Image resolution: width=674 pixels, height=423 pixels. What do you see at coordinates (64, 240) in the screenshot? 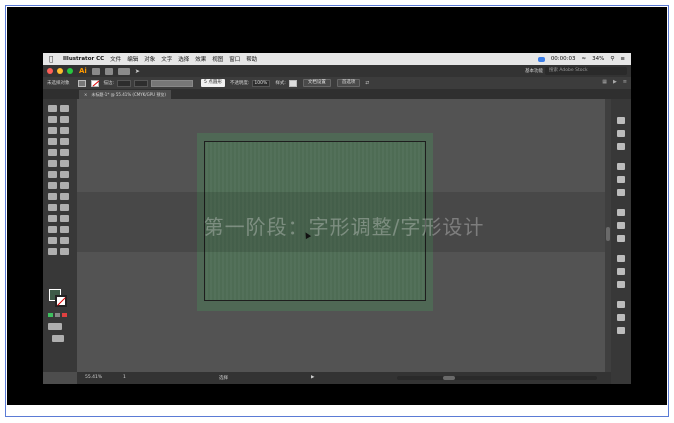
I see `slice-tool-icon` at bounding box center [64, 240].